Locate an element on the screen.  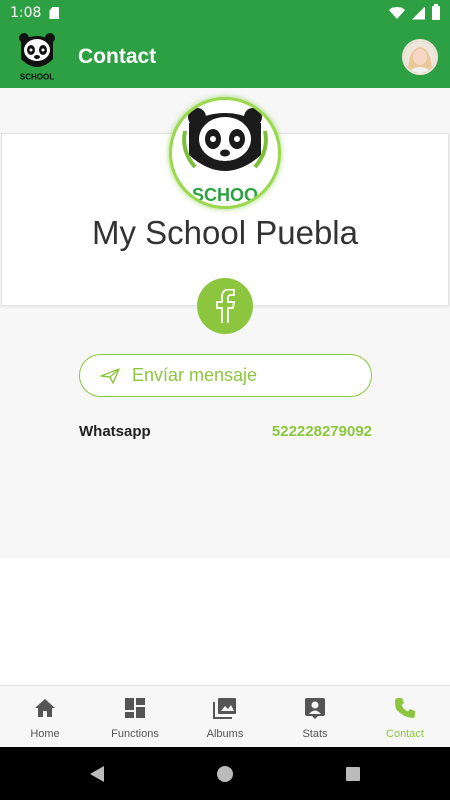
avatar is located at coordinates (420, 57).